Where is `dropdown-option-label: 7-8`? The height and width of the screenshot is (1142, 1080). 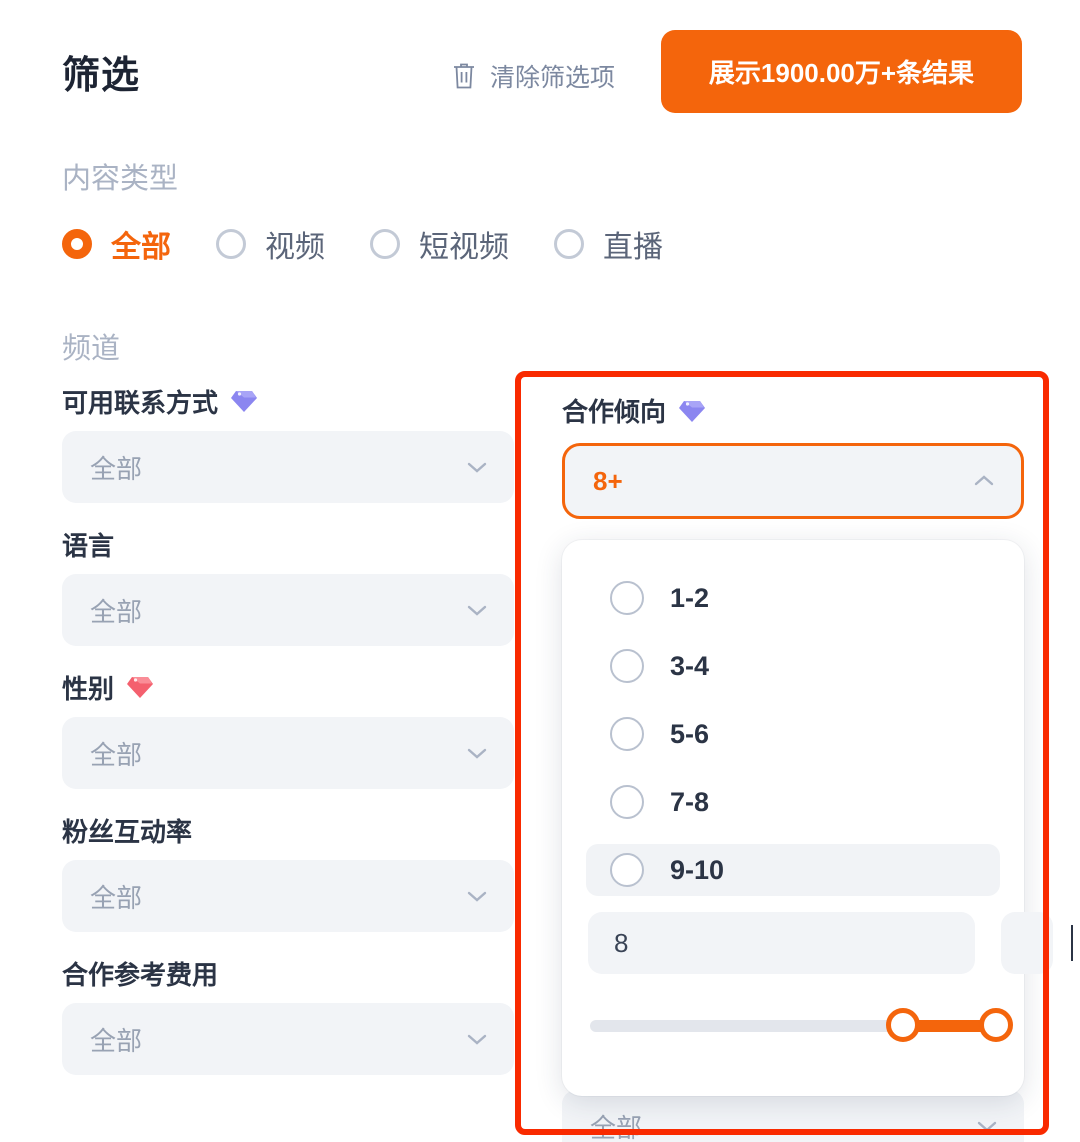
dropdown-option-label: 7-8 is located at coordinates (690, 801).